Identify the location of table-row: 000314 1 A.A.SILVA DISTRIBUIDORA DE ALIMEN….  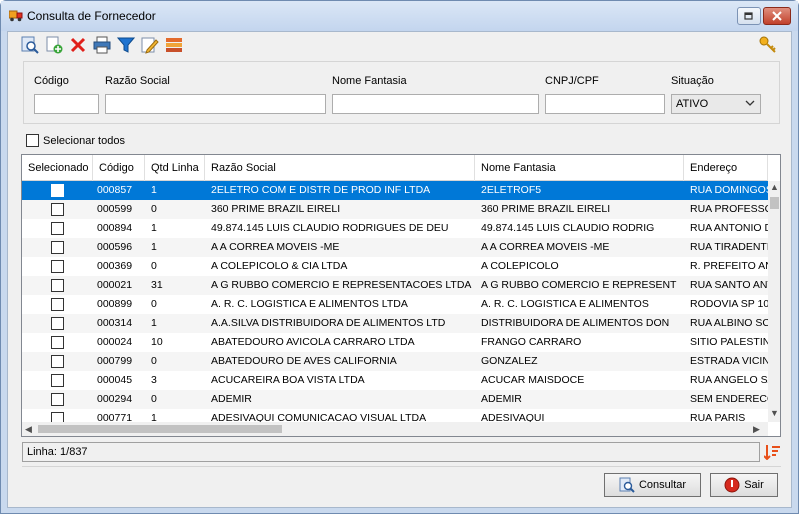
(395, 323).